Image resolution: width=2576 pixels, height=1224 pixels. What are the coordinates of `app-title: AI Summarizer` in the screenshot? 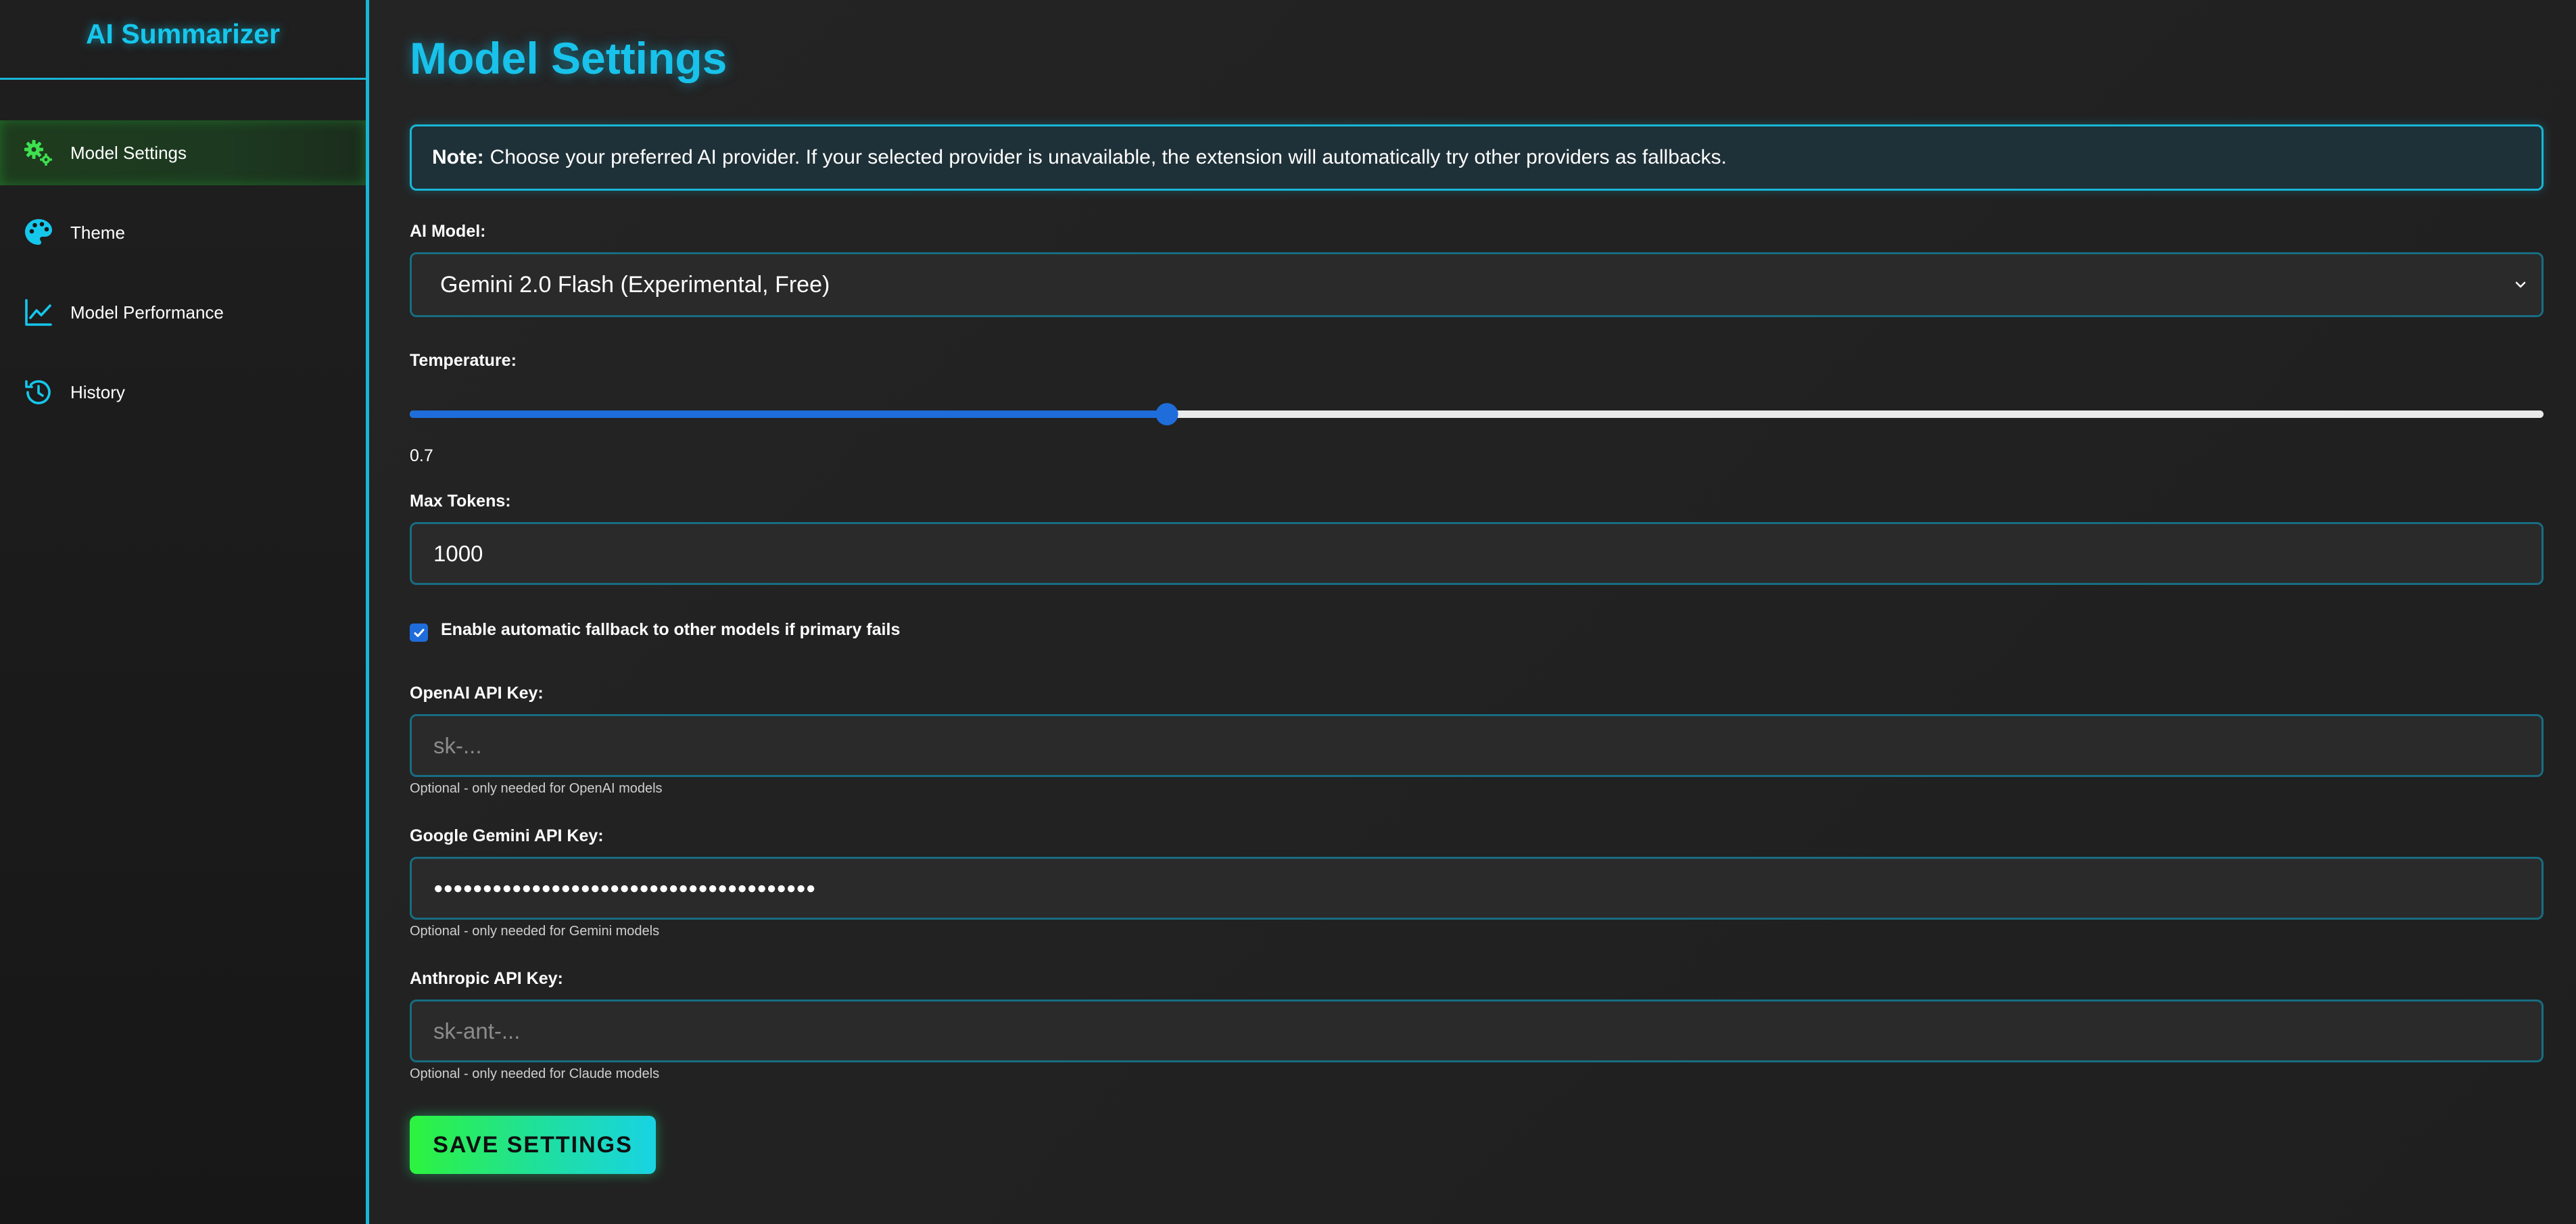 It's located at (183, 33).